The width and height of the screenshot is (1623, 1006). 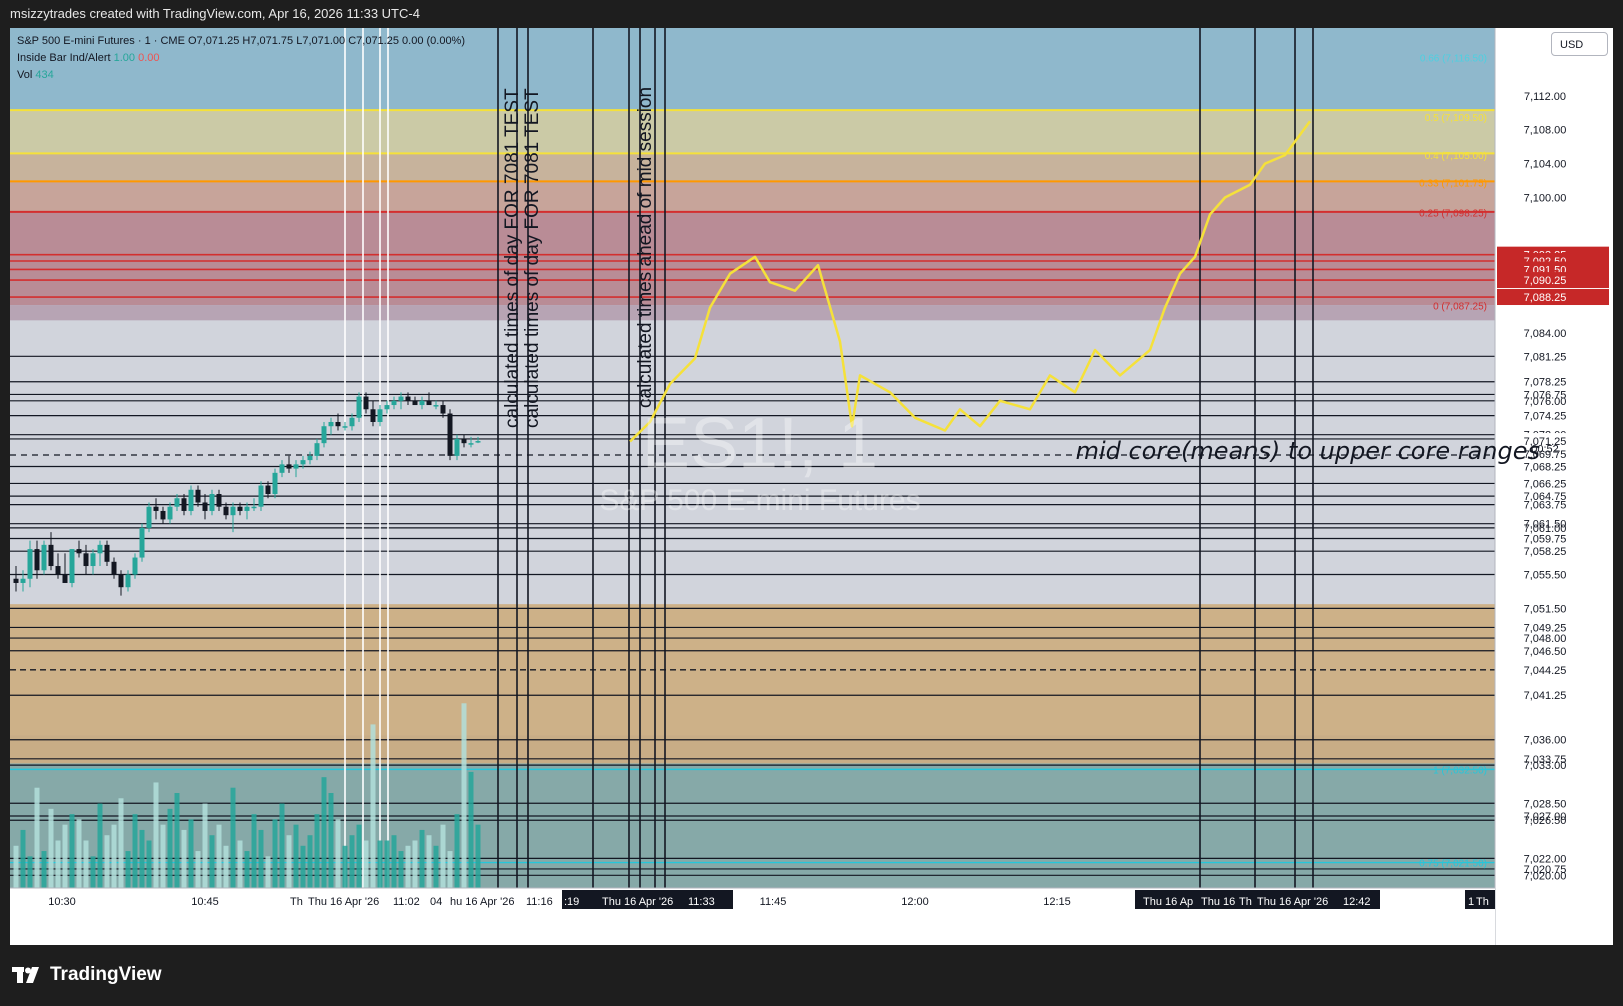 I want to click on price-label-22: 7,058.25, so click(x=1545, y=552).